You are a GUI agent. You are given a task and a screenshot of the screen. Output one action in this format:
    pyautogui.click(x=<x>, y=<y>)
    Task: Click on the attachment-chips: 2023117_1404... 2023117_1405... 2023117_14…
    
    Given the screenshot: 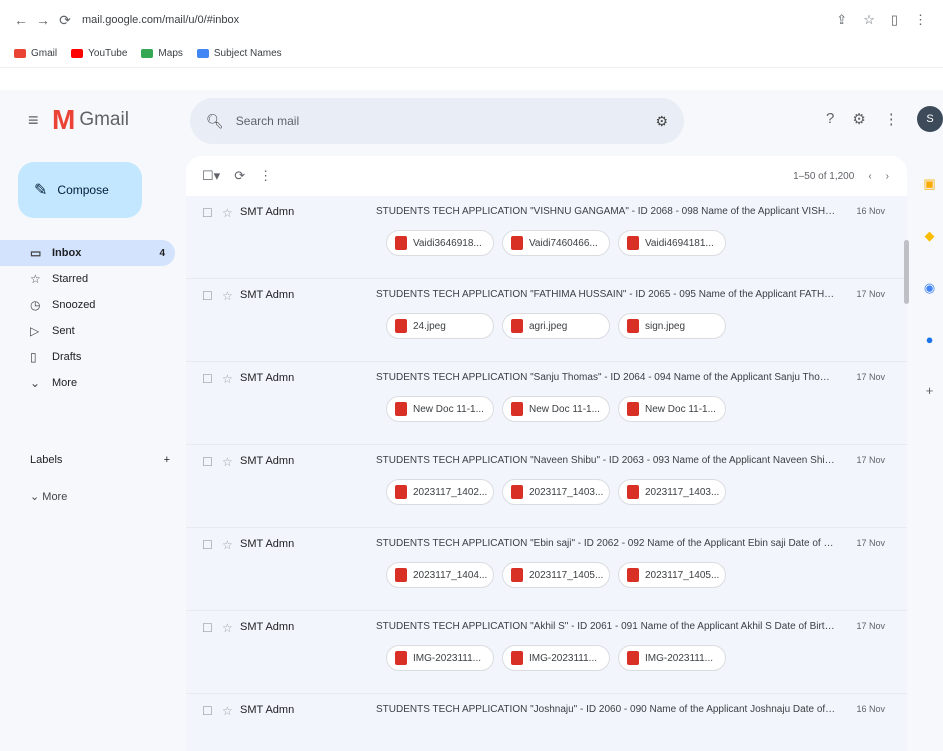 What is the action you would take?
    pyautogui.click(x=556, y=575)
    